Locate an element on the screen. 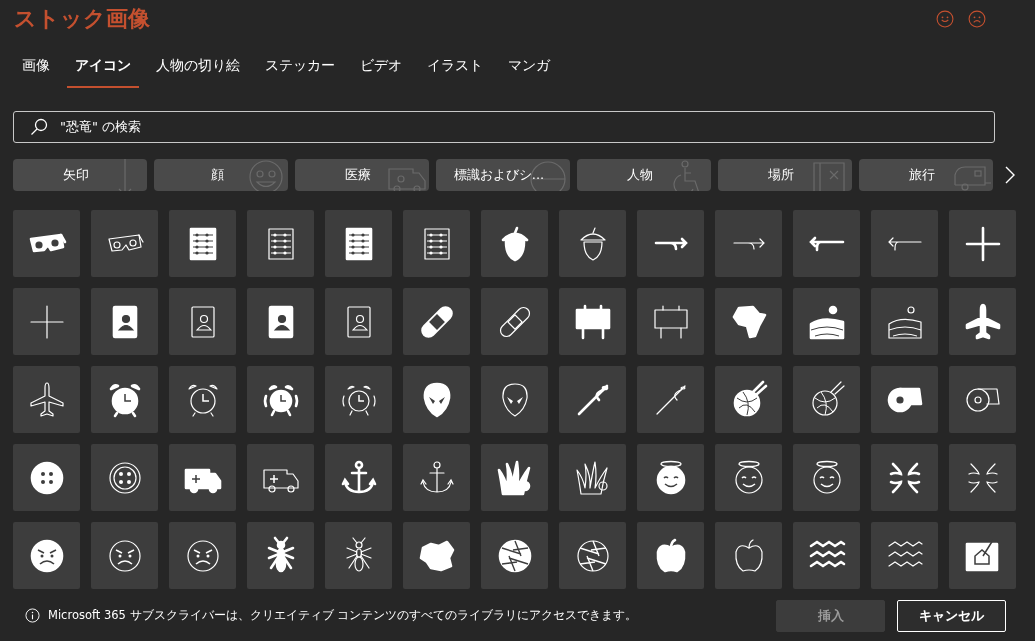  face-icon is located at coordinates (266, 175).